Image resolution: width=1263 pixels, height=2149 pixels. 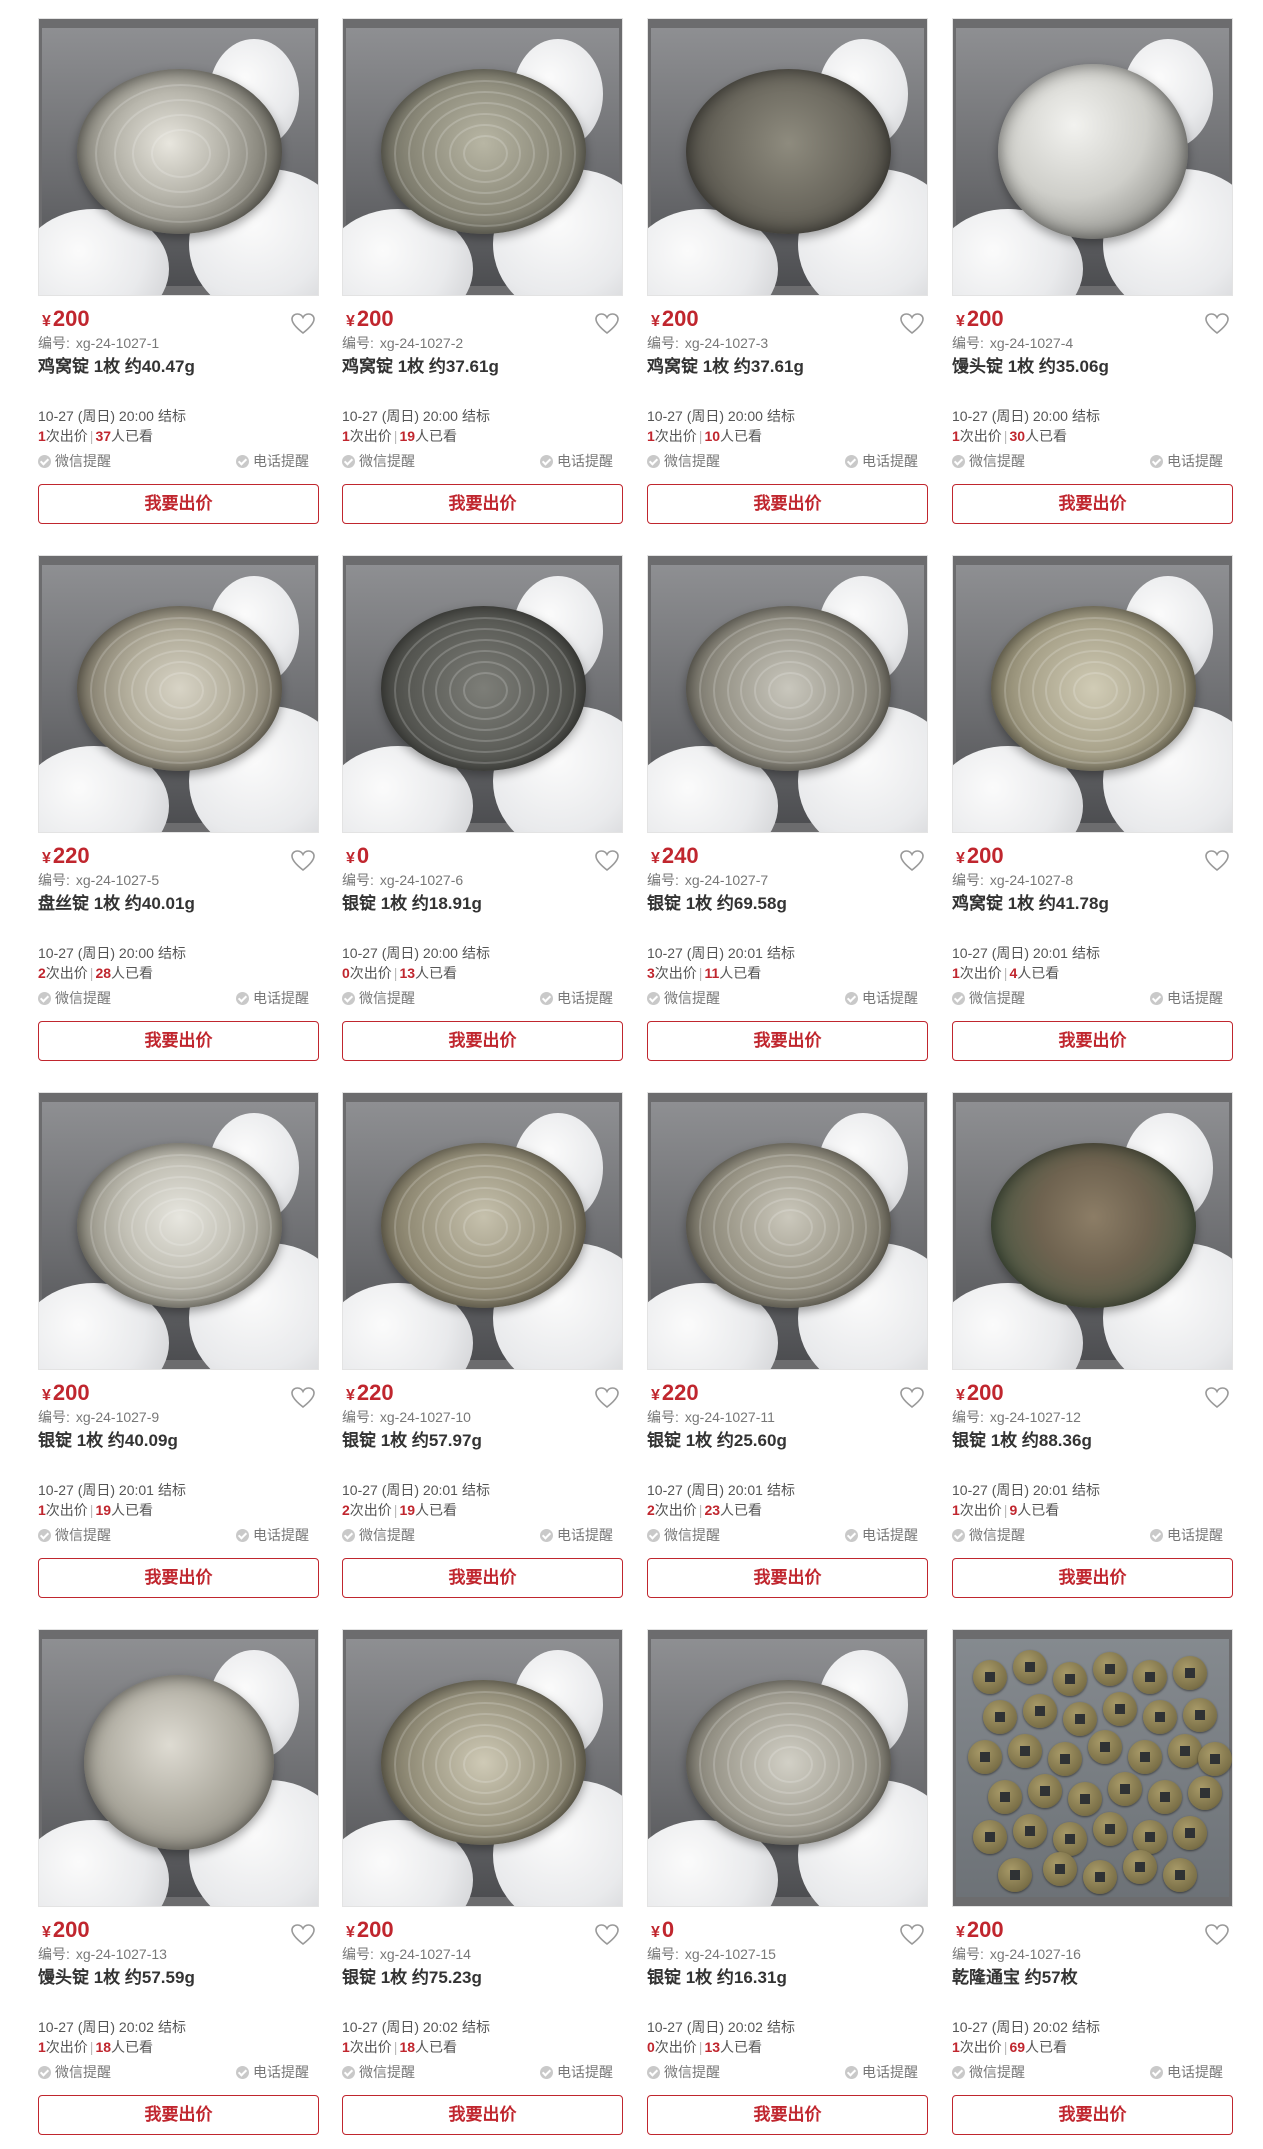 What do you see at coordinates (717, 904) in the screenshot?
I see `lot-title: 银锭 1枚 约69.58g` at bounding box center [717, 904].